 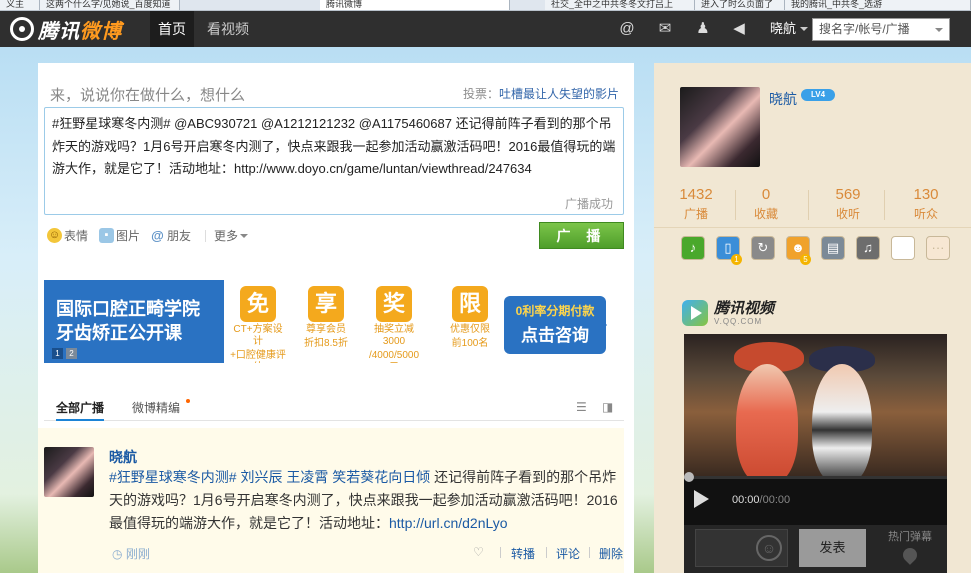 I want to click on notification-badge: 5, so click(x=805, y=259).